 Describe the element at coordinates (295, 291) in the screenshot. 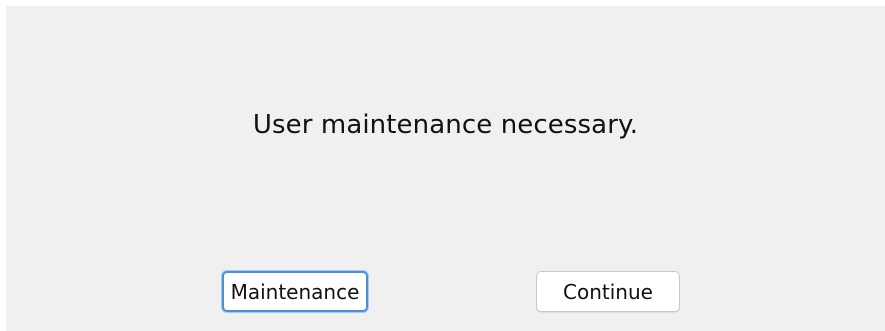

I see `maintenance-button: Maintenance` at that location.